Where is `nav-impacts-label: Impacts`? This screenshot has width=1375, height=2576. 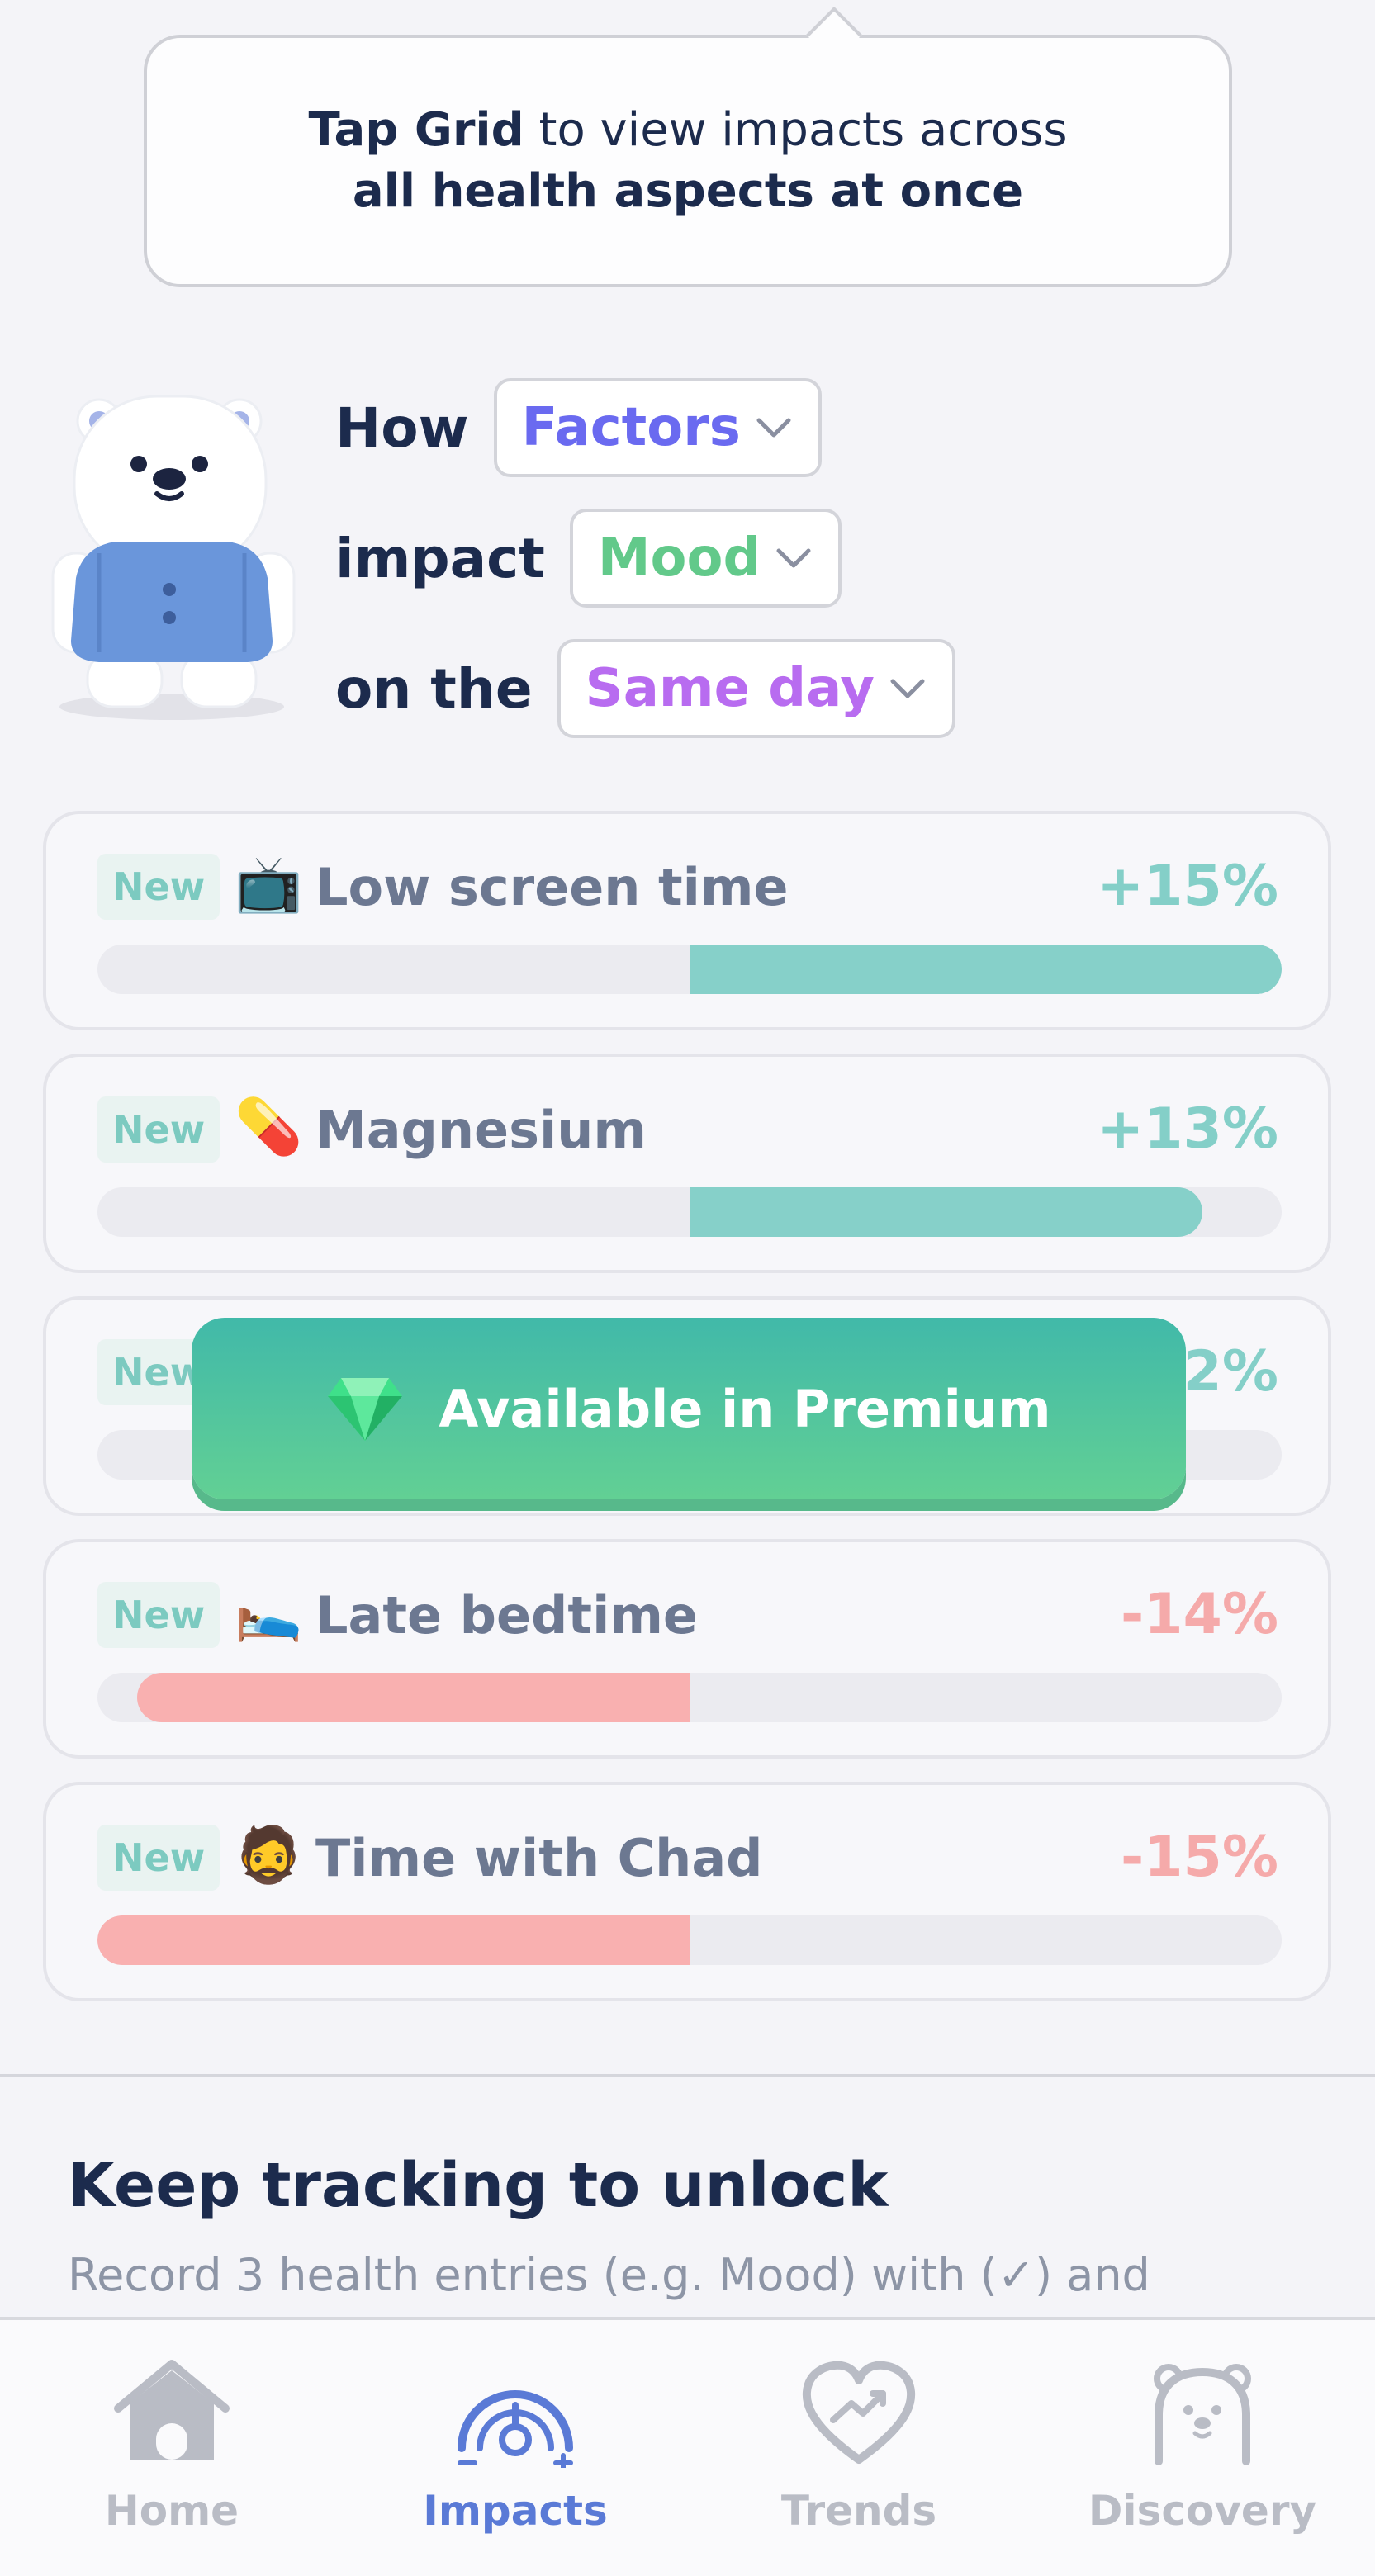
nav-impacts-label: Impacts is located at coordinates (515, 2511).